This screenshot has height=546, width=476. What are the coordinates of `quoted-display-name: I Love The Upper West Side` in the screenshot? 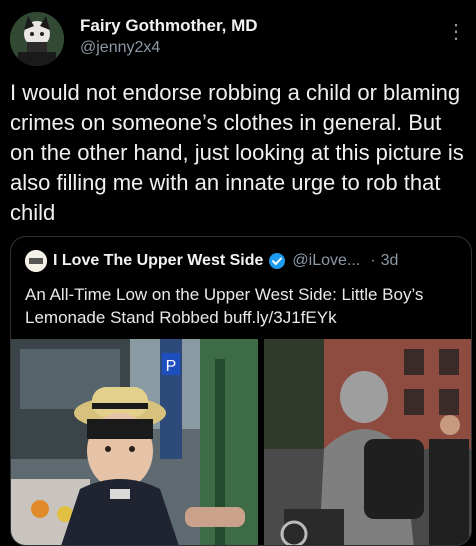 It's located at (158, 261).